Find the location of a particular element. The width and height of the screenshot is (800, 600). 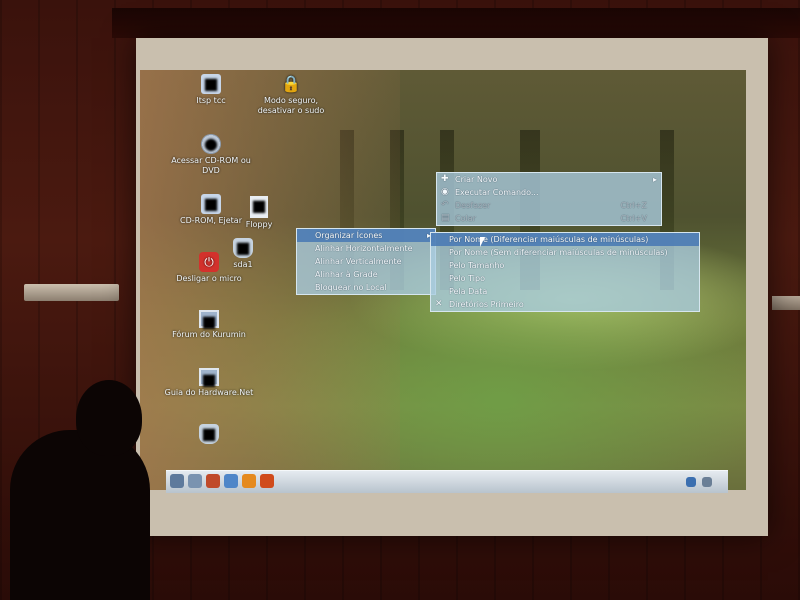

desktop-icon-floppy: ■ Floppy is located at coordinates (259, 213).